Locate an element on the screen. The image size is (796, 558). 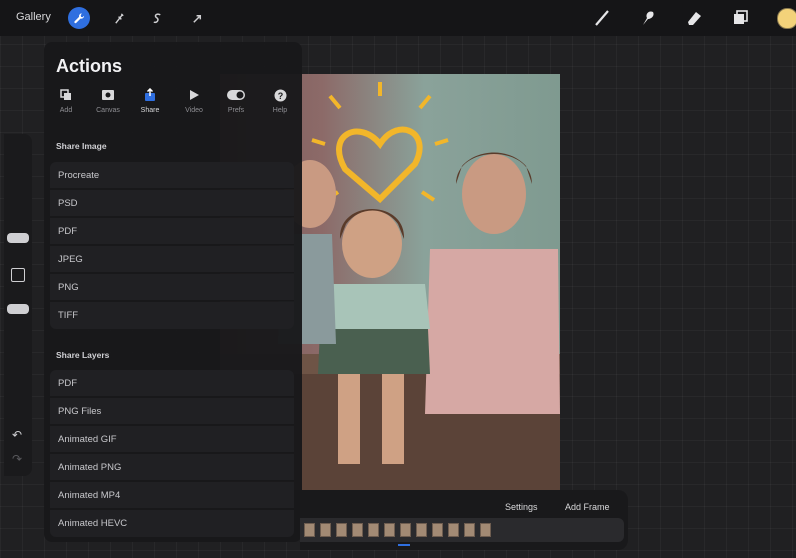
prefs-icon is located at coordinates (236, 95).